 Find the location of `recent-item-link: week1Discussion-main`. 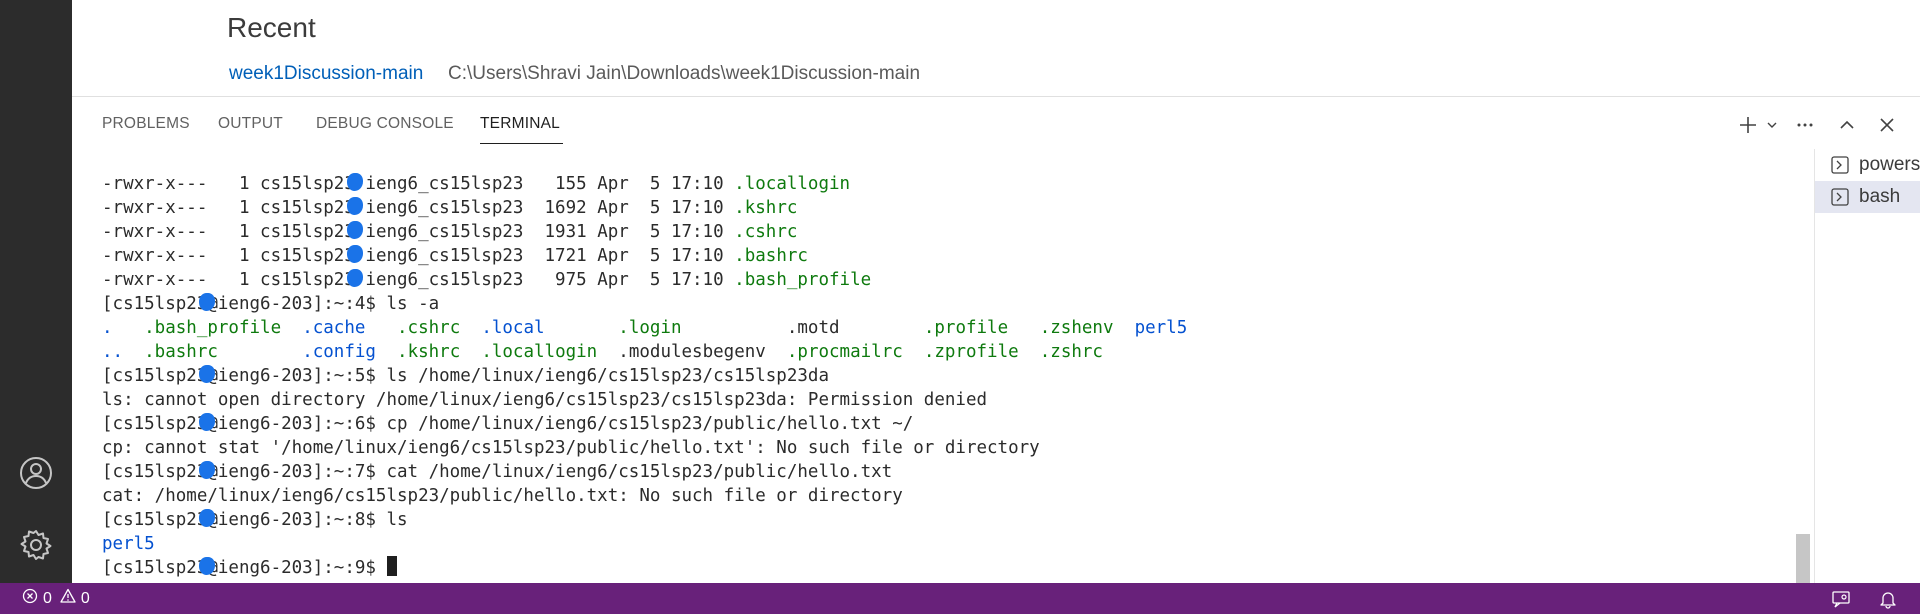

recent-item-link: week1Discussion-main is located at coordinates (326, 74).